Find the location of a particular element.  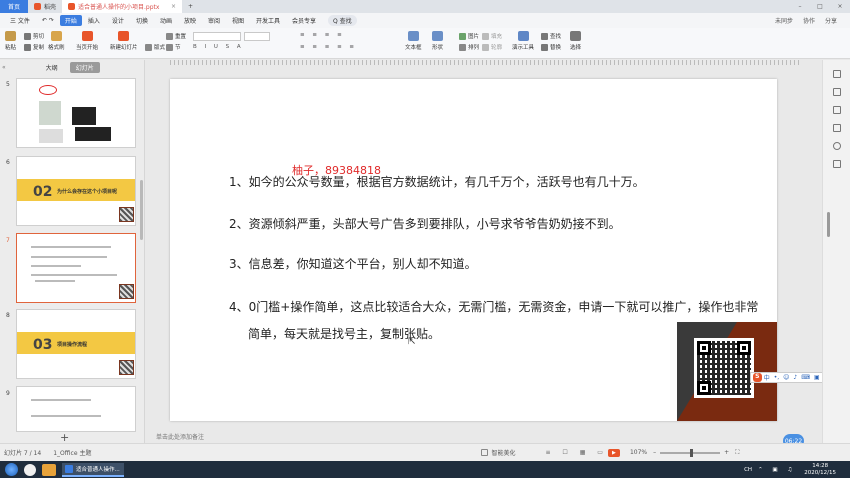

slide-number: 9 is located at coordinates (8, 393).